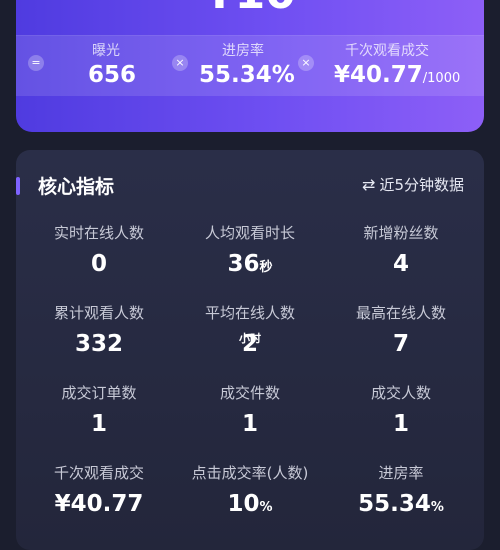 This screenshot has height=550, width=500. What do you see at coordinates (243, 51) in the screenshot?
I see `metric-entry-rate-label: 进房率` at bounding box center [243, 51].